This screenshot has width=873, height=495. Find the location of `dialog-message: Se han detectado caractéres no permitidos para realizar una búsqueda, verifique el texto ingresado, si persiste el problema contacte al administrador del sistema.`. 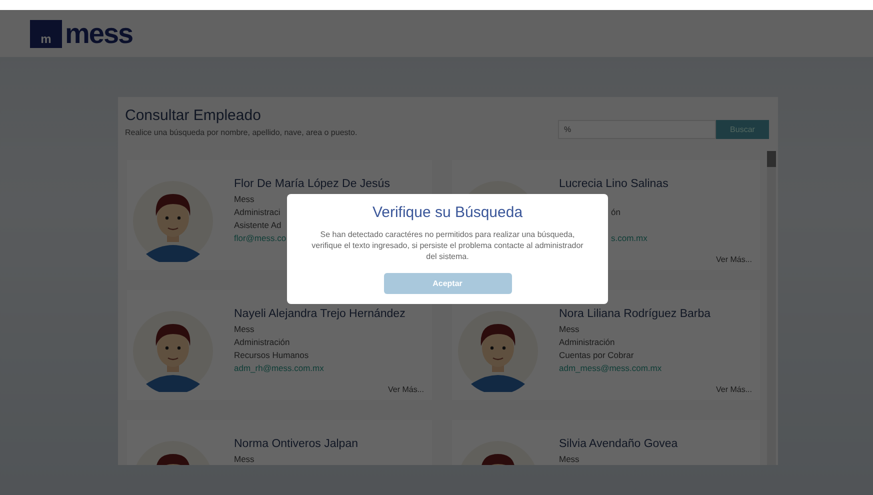

dialog-message: Se han detectado caractéres no permitidos para realizar una búsqueda, verifique el texto ingresado, si persiste el problema contacte al administrador del sistema. is located at coordinates (447, 245).